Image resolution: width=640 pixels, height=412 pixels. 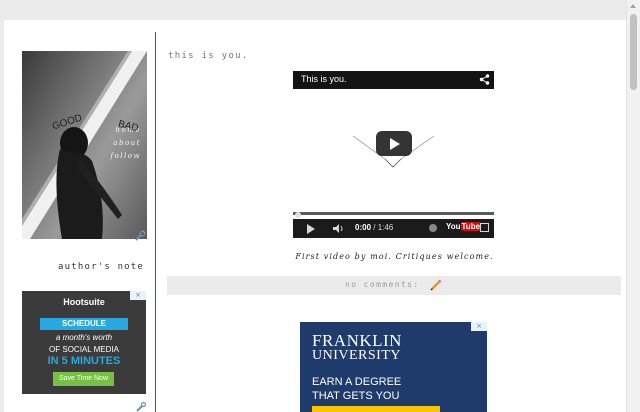 I want to click on hootsuite-headline: SCHEDULE, so click(x=84, y=324).